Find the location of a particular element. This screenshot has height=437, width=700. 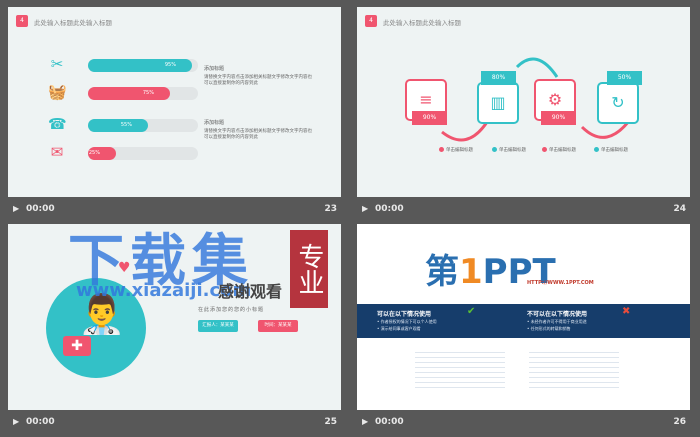

medical-kit-icon: ✚ is located at coordinates (77, 346).